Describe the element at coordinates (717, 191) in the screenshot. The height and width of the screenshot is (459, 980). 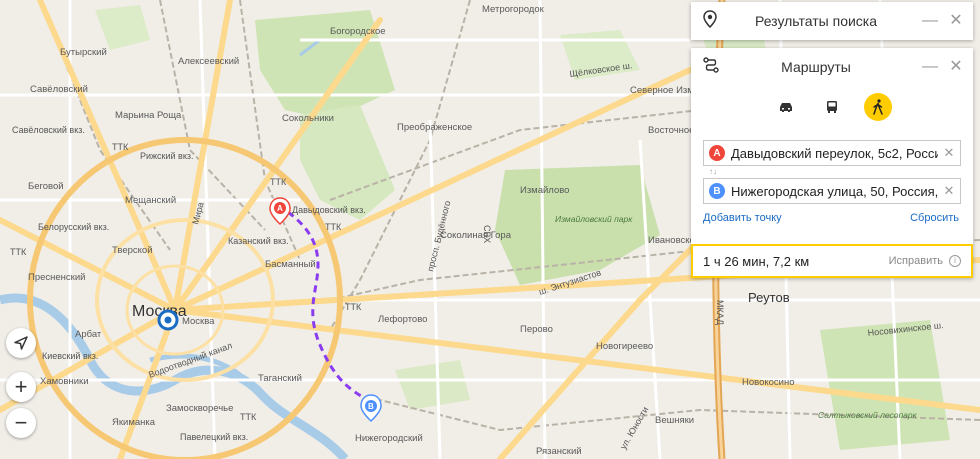
I see `point-b-badge: B` at that location.